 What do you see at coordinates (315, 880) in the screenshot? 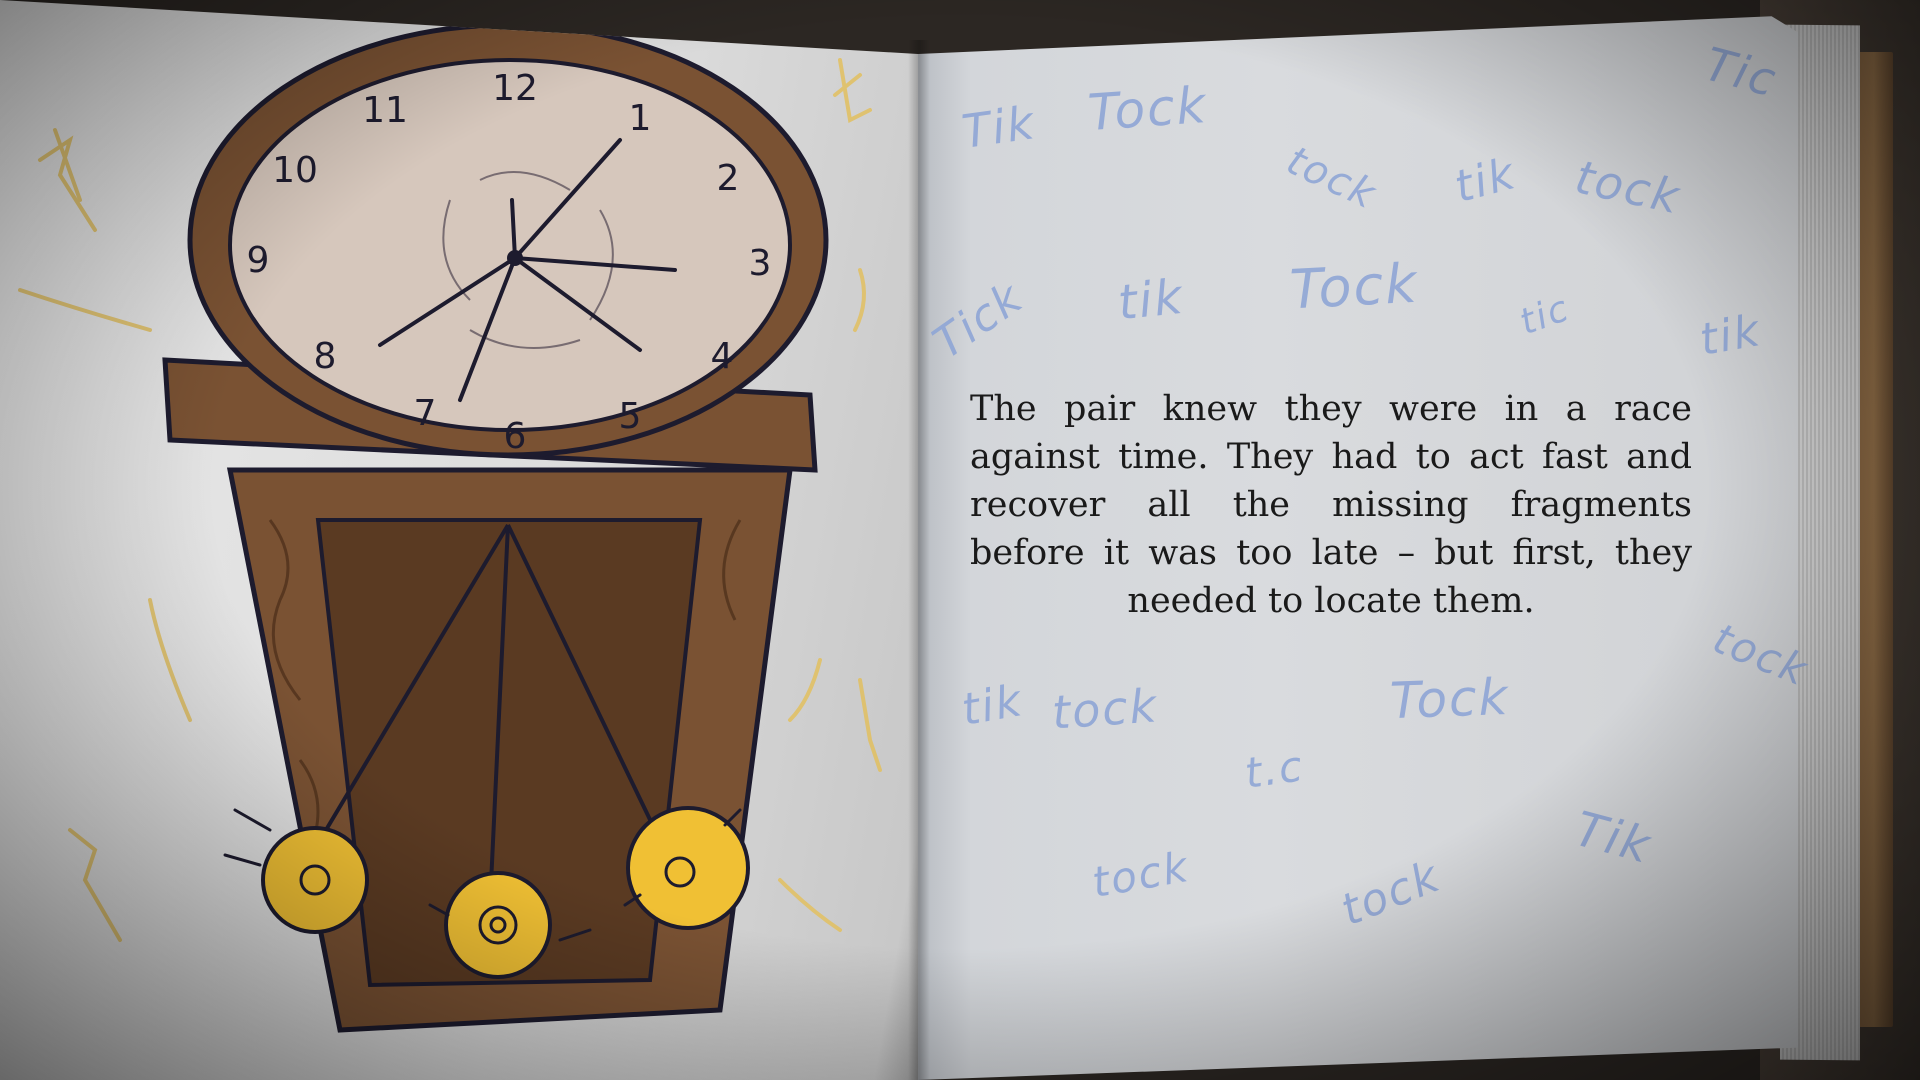
I see `pendulum-weight-left` at bounding box center [315, 880].